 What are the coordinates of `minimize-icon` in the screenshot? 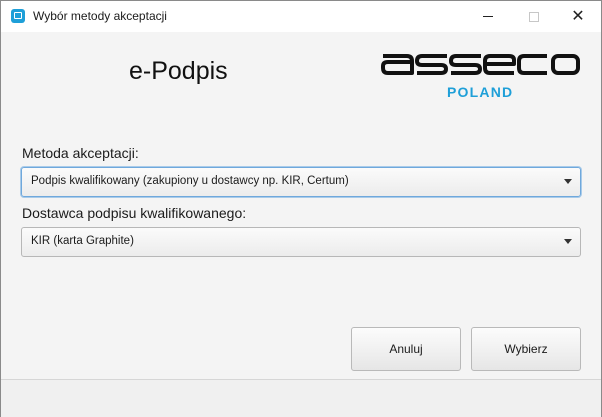 It's located at (488, 16).